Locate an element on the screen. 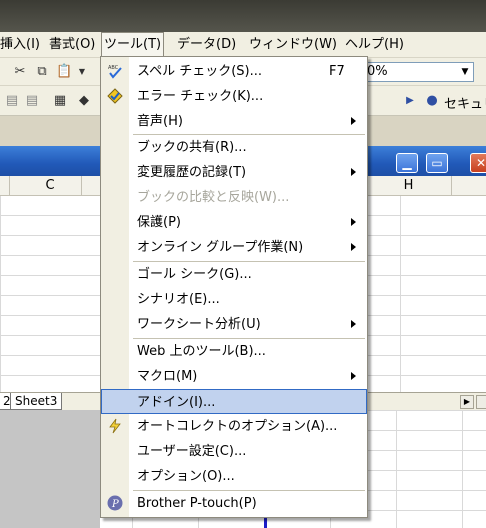 Image resolution: width=486 pixels, height=528 pixels. paste-dropdown-icon: ▼ is located at coordinates (82, 72).